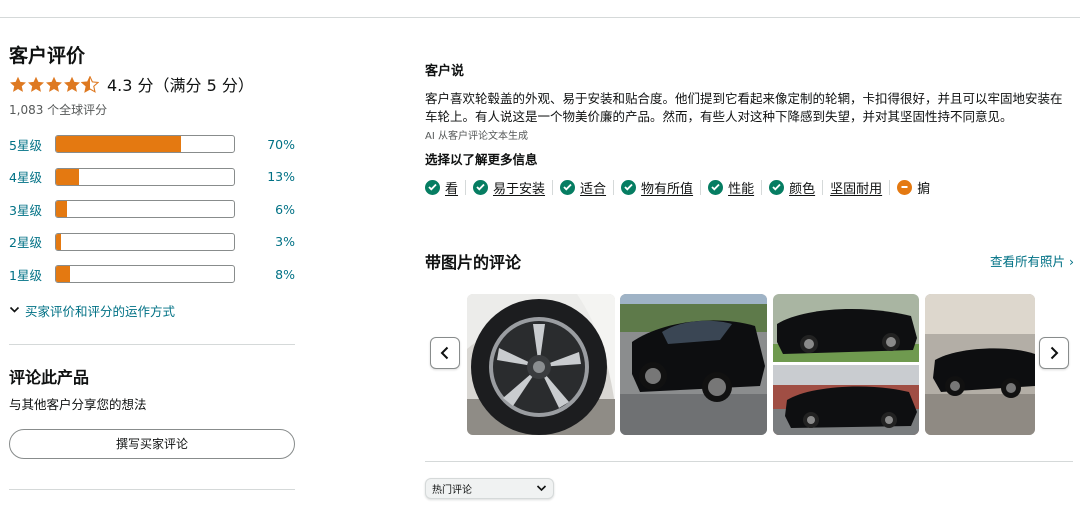  I want to click on write-review-button: 撰写买家评论, so click(152, 443).